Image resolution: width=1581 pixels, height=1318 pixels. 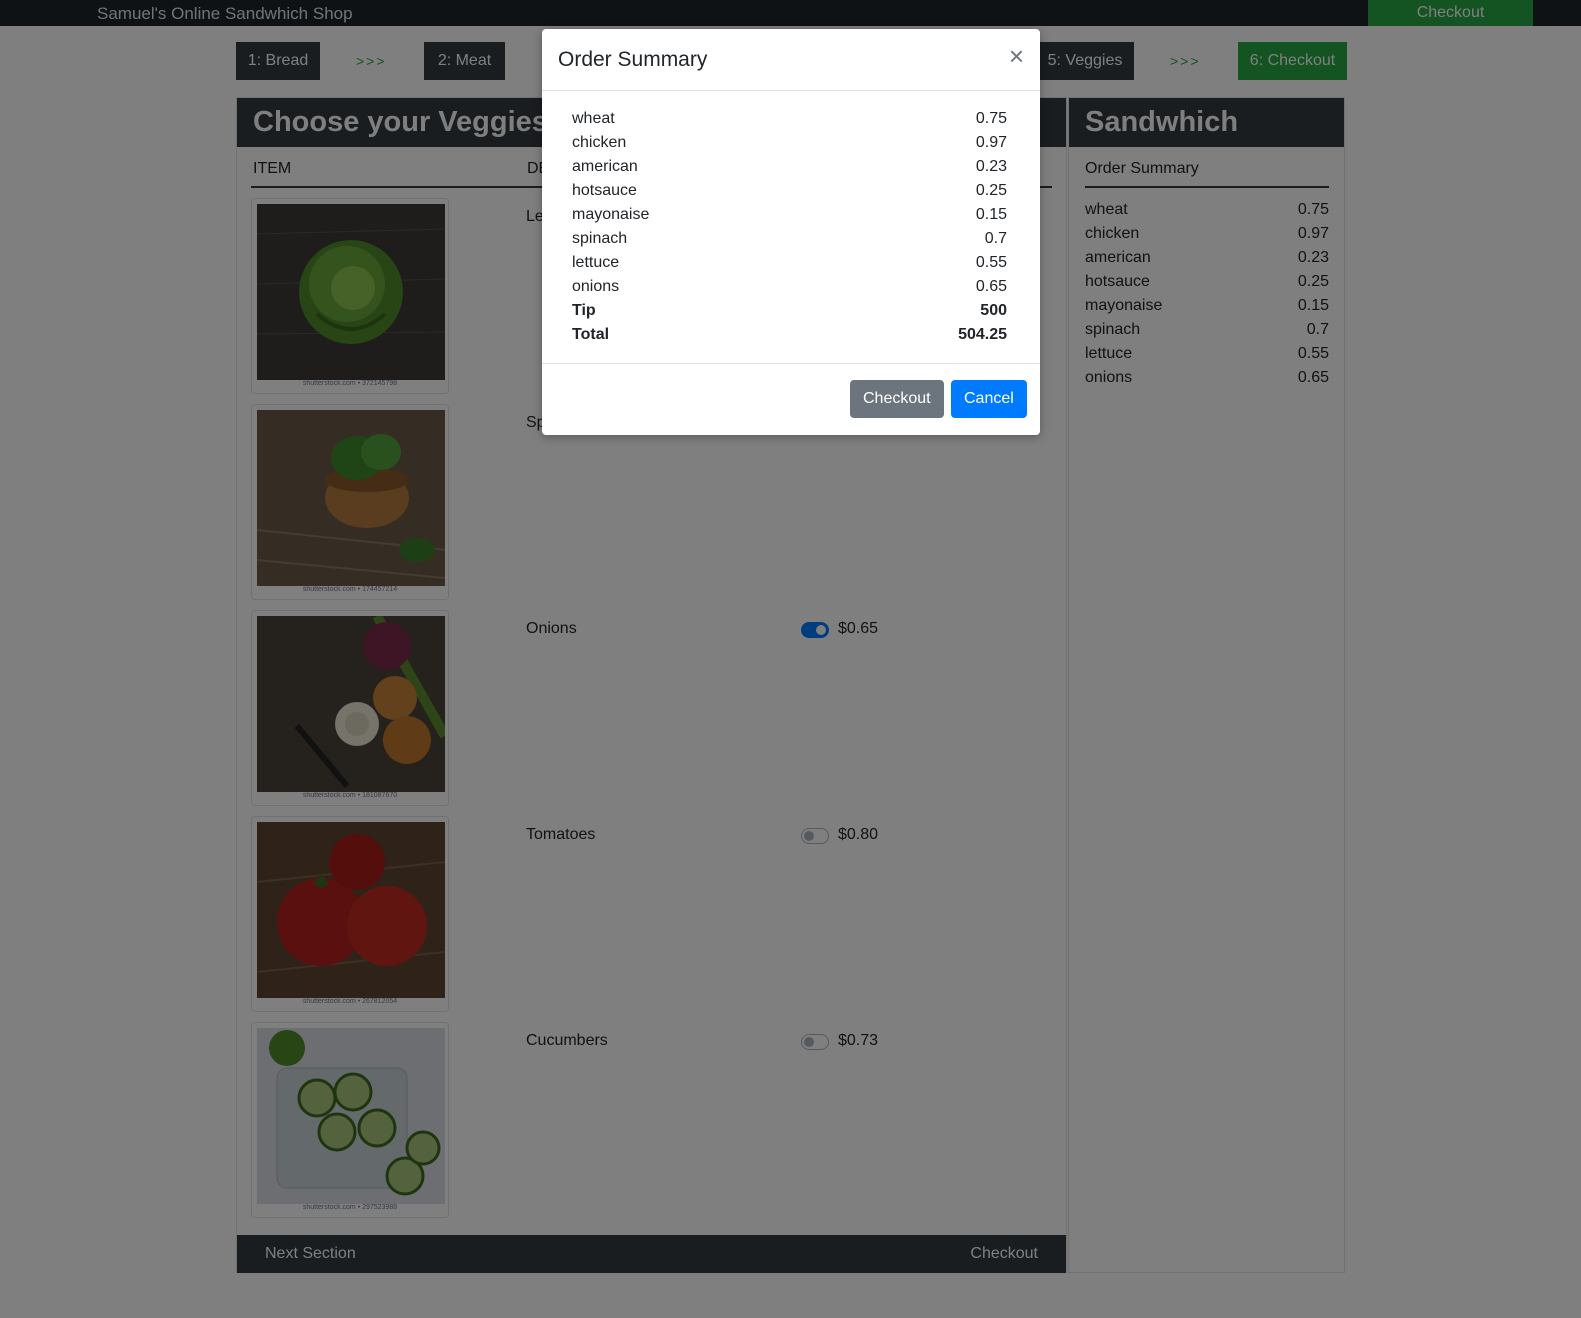 I want to click on item-price: 0.65, so click(x=991, y=286).